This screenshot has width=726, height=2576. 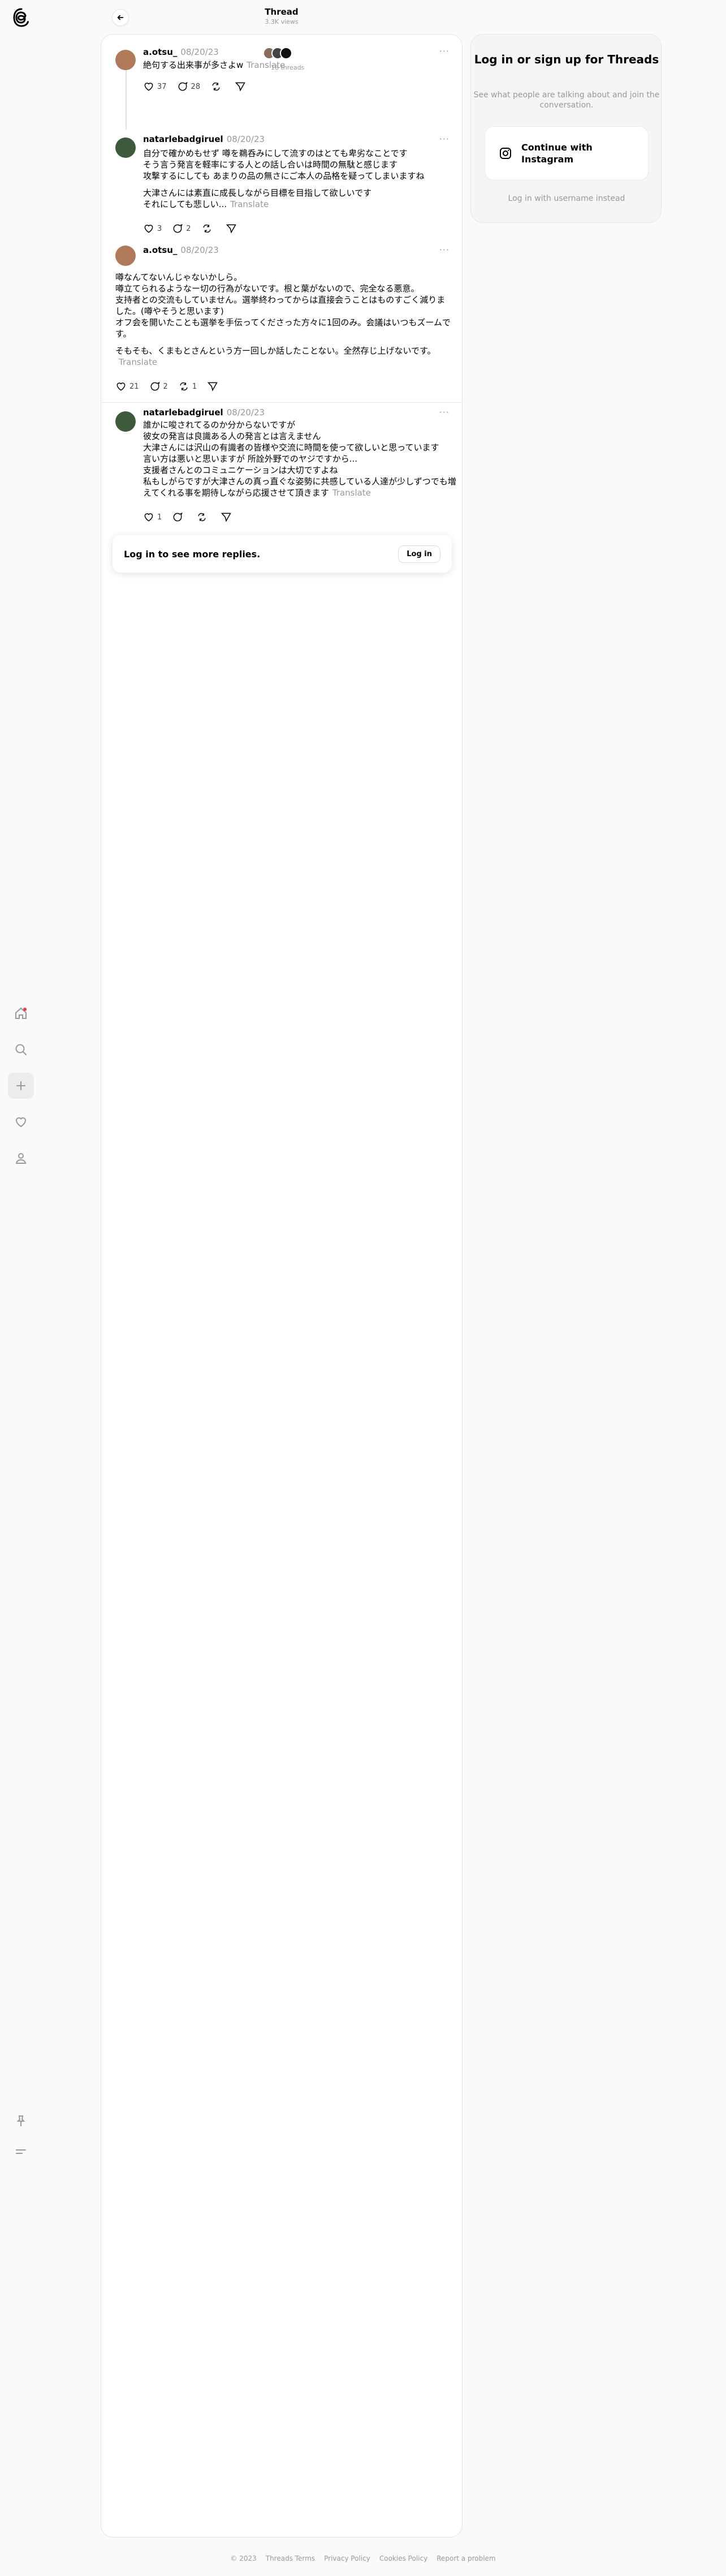 What do you see at coordinates (282, 12) in the screenshot?
I see `page-title: Thread` at bounding box center [282, 12].